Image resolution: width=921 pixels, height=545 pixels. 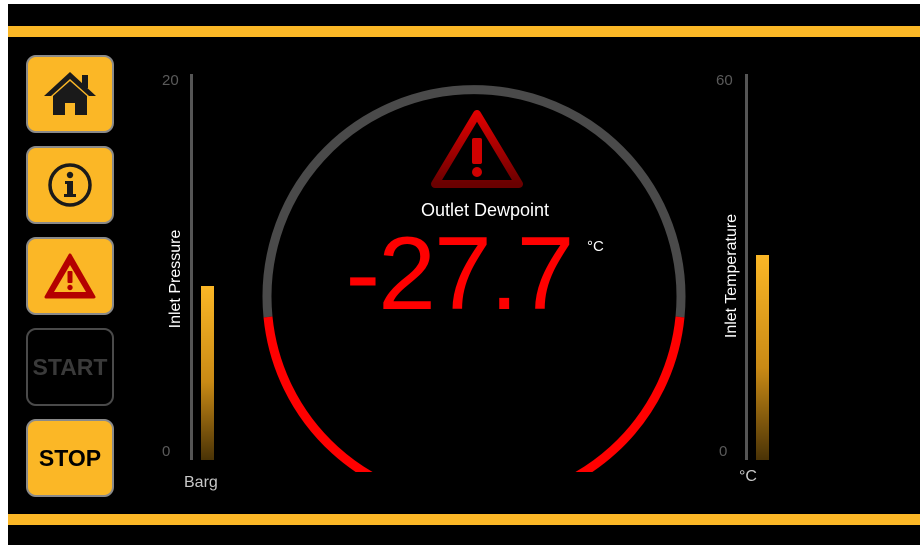 I want to click on dial-alarm-arc, so click(x=474, y=394).